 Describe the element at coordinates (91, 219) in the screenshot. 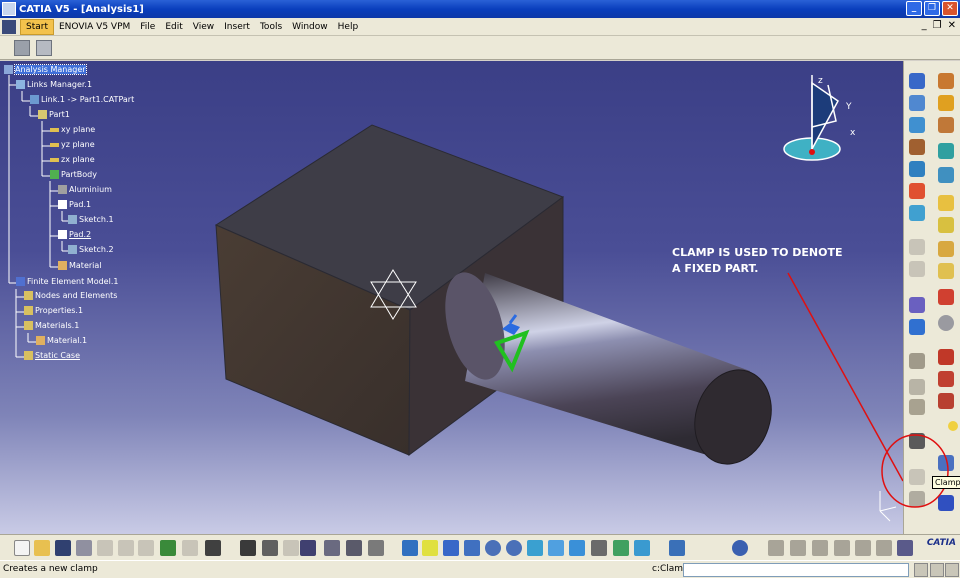

I see `tree-node-sketch1: Sketch.1` at that location.